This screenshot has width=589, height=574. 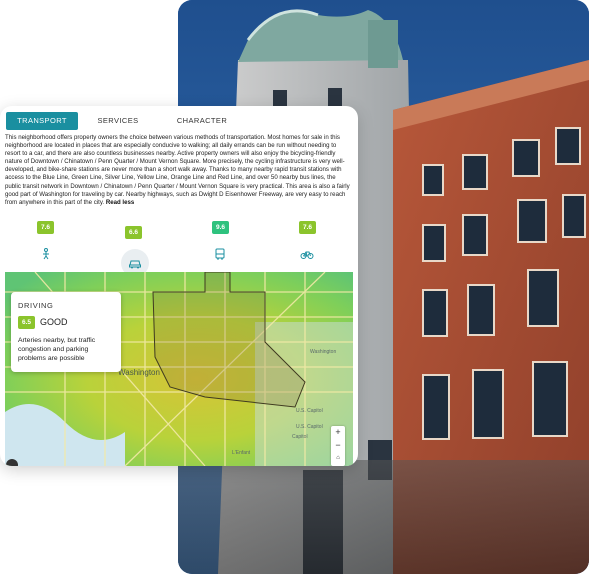 I want to click on walking-score: 7.6, so click(x=45, y=227).